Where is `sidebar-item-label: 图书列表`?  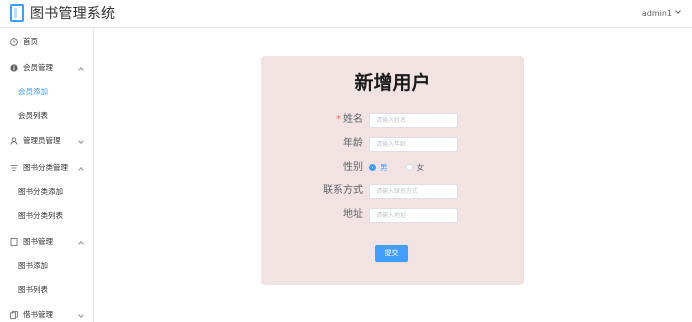 sidebar-item-label: 图书列表 is located at coordinates (33, 289).